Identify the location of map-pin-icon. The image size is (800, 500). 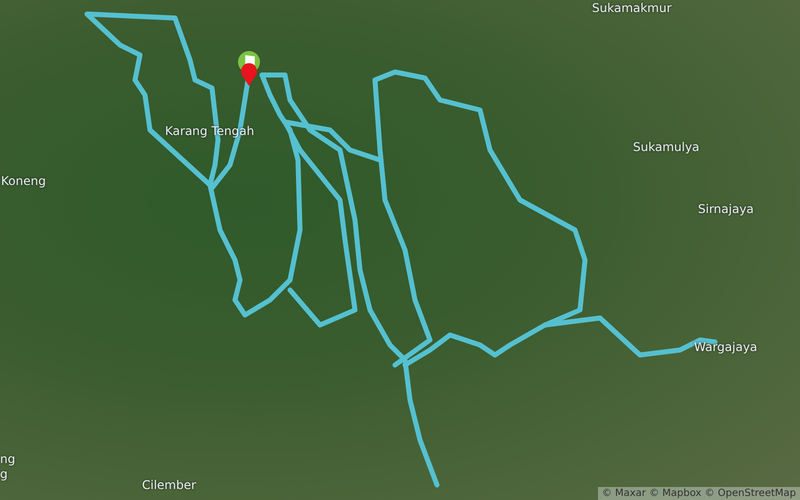
(249, 74).